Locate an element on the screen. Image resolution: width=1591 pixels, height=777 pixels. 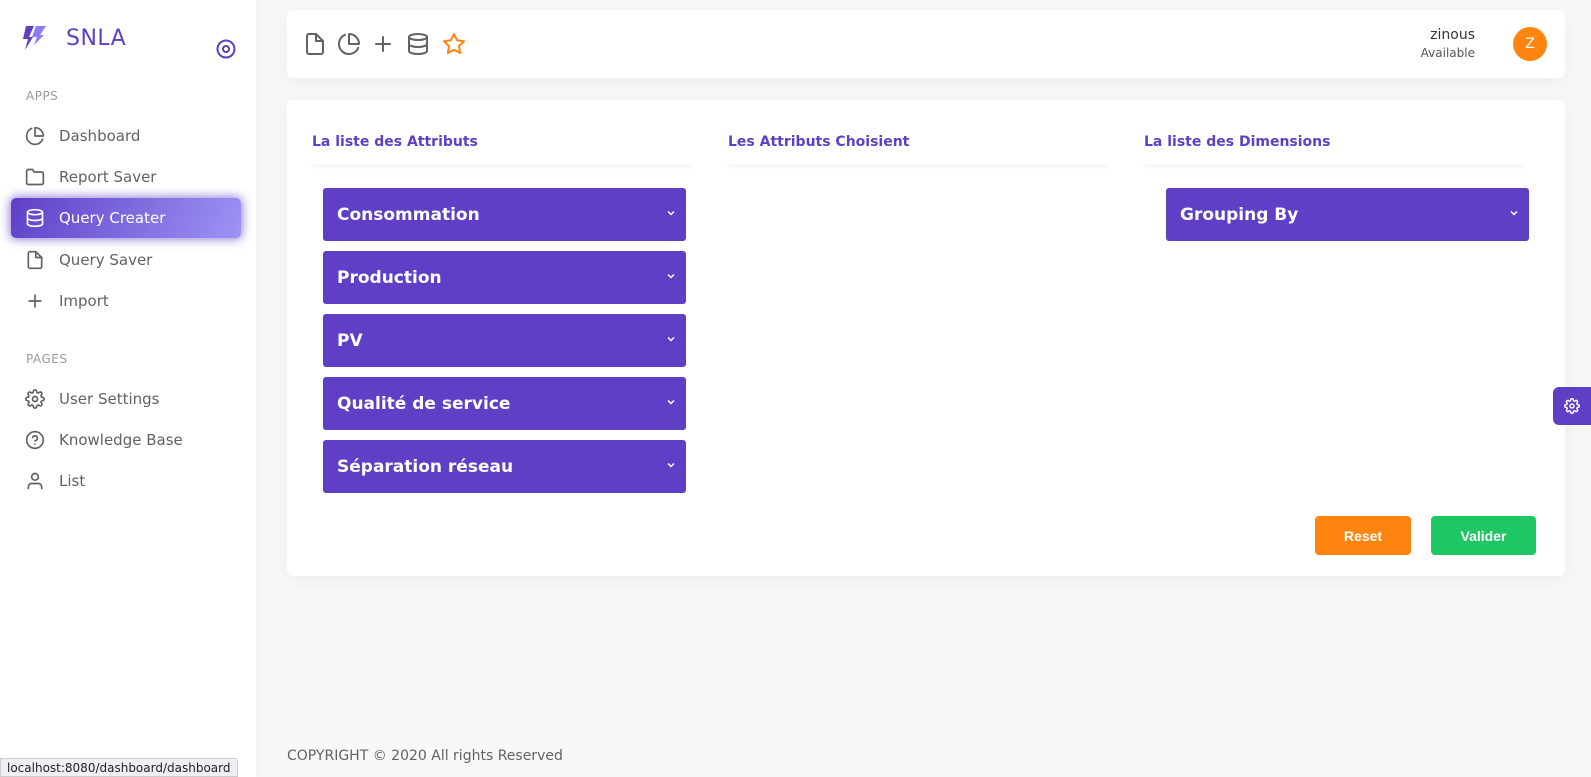
sidebar-item-label: Knowledge Base is located at coordinates (121, 440).